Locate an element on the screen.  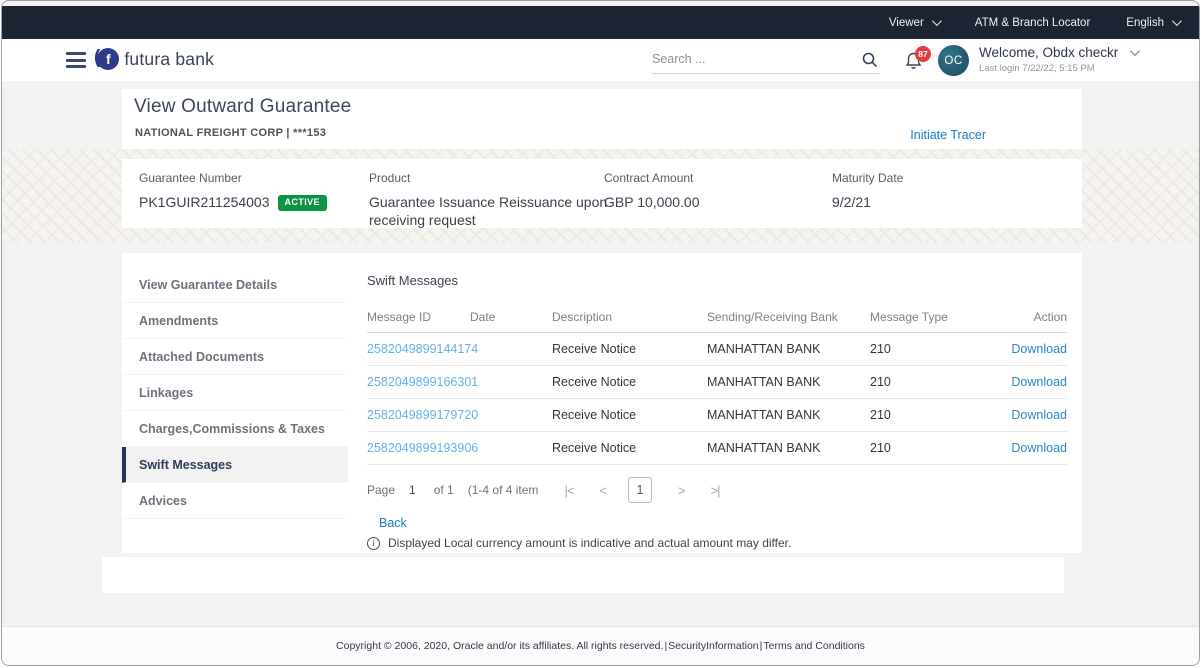
utility-topbar: Viewer ATM & Branch Locator English is located at coordinates (600, 22).